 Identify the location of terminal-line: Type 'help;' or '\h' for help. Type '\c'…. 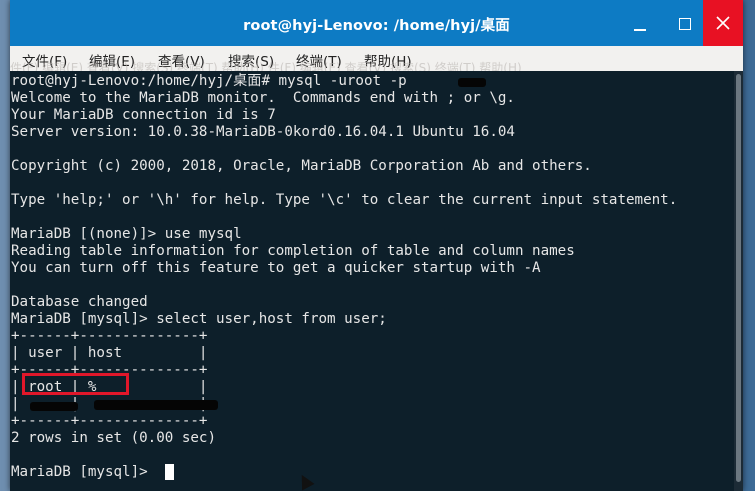
(344, 200).